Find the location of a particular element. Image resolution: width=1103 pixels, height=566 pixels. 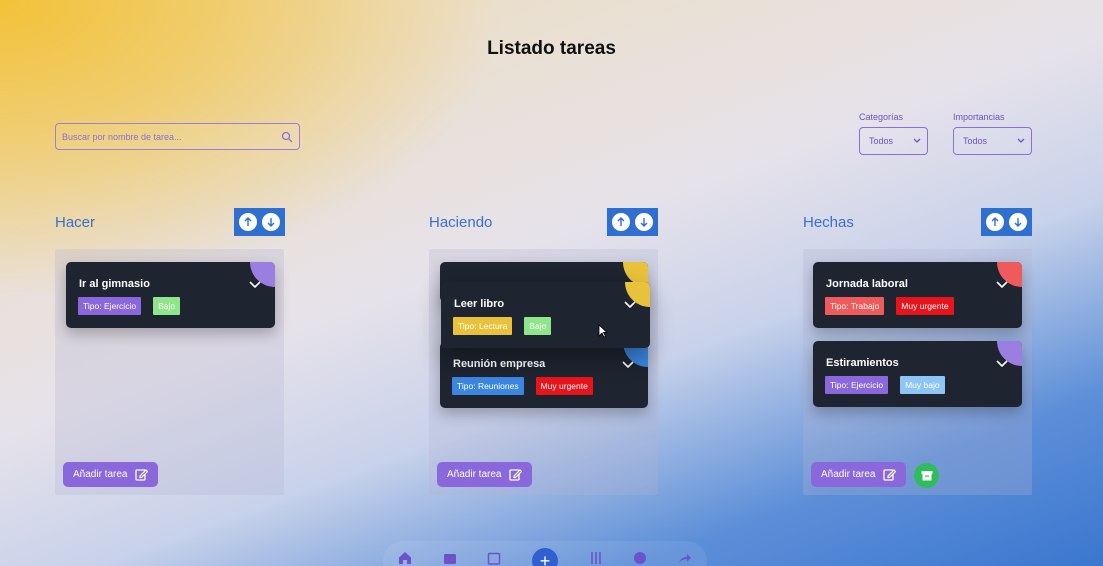

sliders-icon is located at coordinates (596, 558).